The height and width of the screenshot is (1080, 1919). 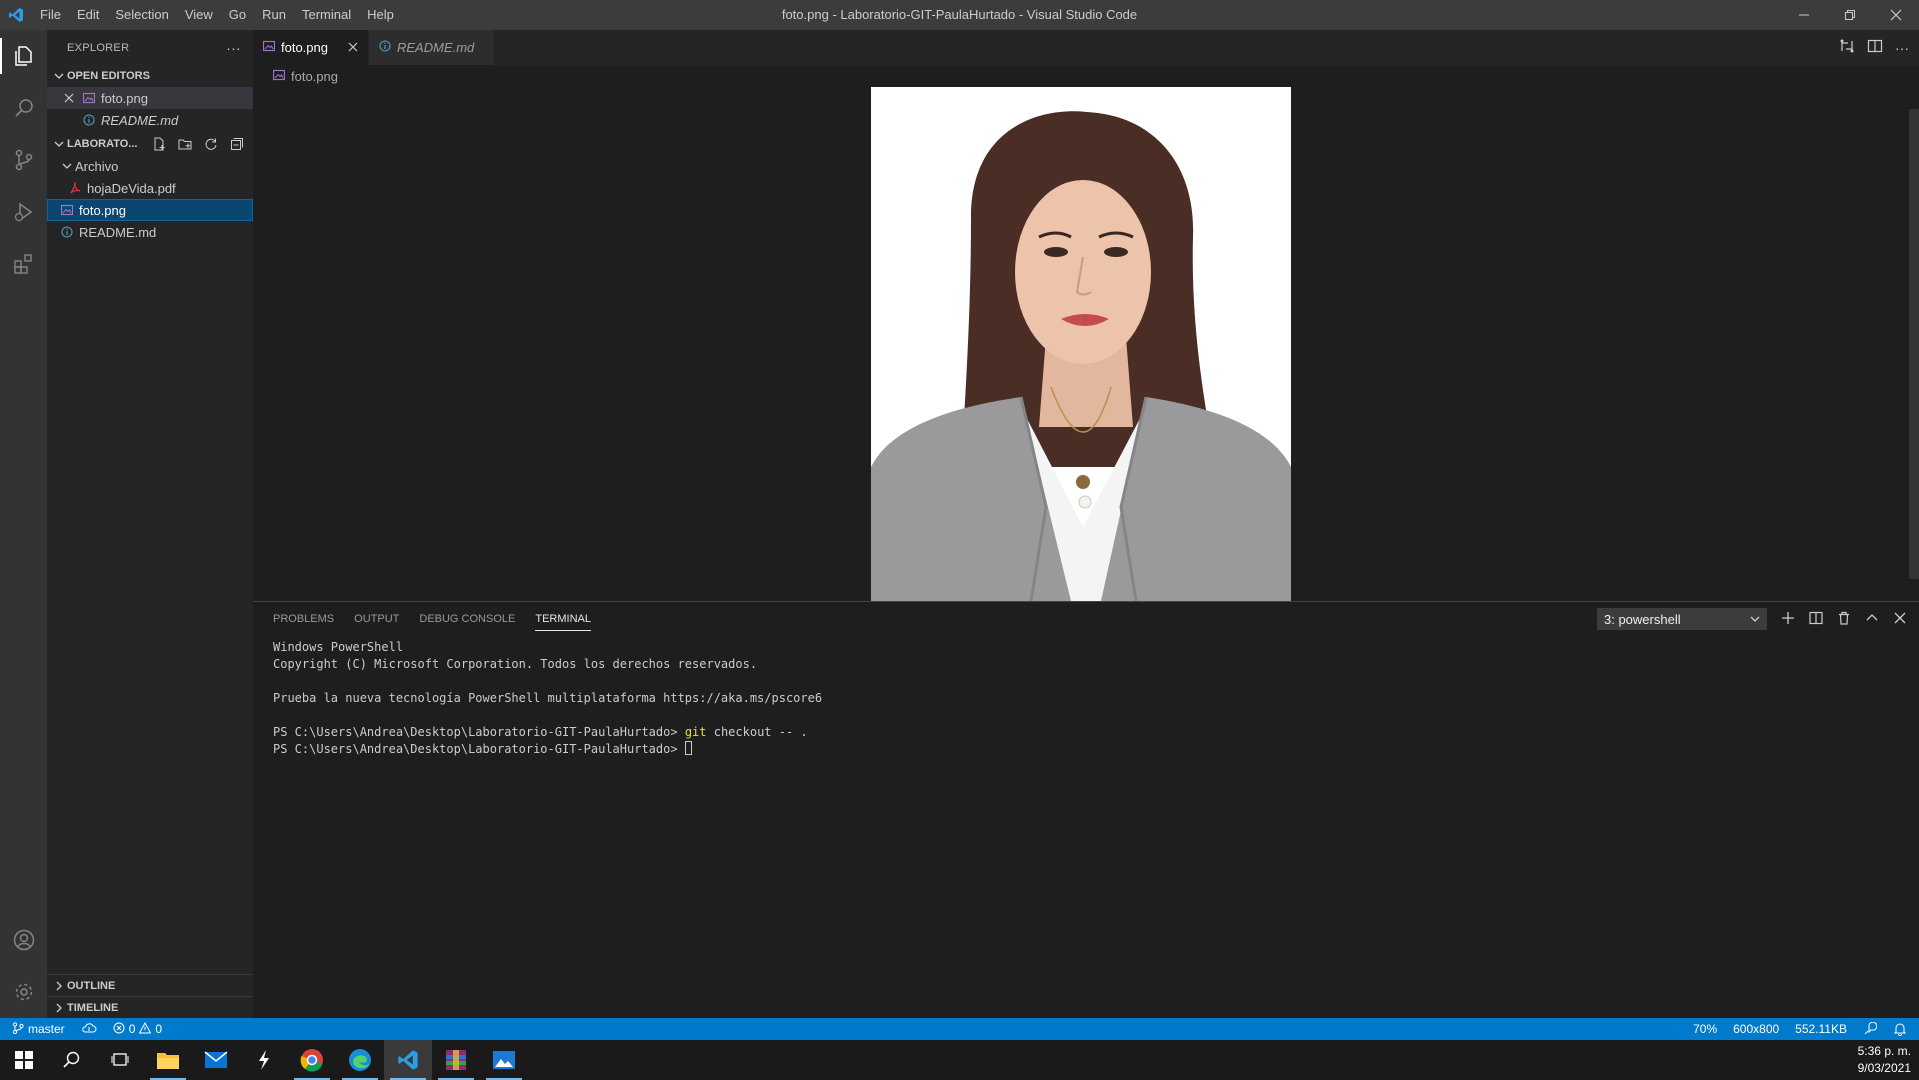 I want to click on notifications-bell-icon, so click(x=1902, y=1029).